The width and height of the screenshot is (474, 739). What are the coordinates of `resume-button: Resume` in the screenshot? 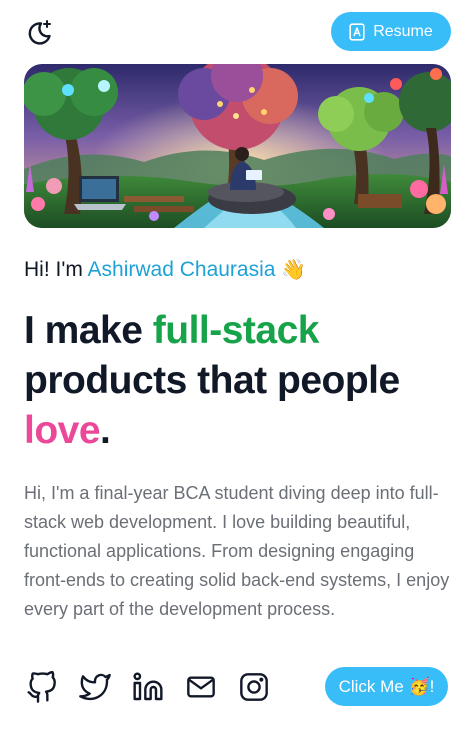 It's located at (391, 31).